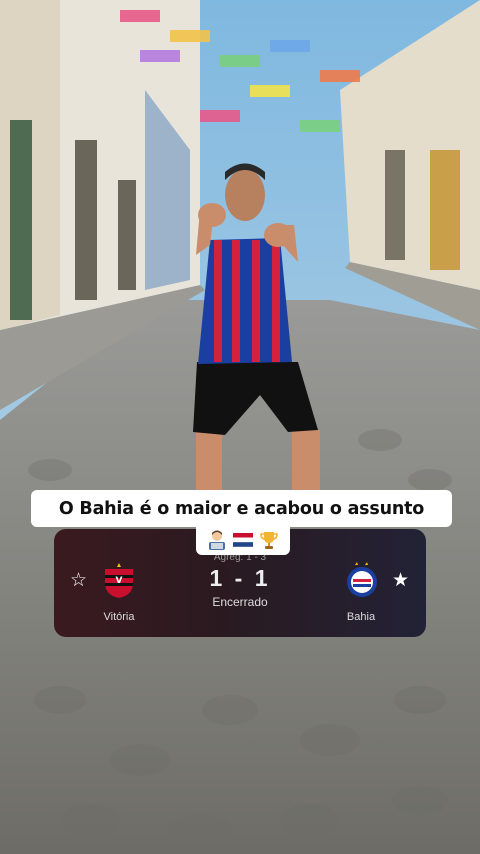 Image resolution: width=480 pixels, height=854 pixels. I want to click on vitoria-crest-icon: V, so click(119, 580).